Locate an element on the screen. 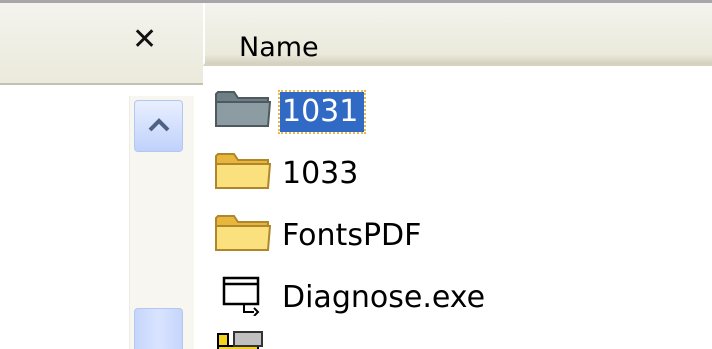 This screenshot has height=349, width=712. exe-window-icon is located at coordinates (243, 296).